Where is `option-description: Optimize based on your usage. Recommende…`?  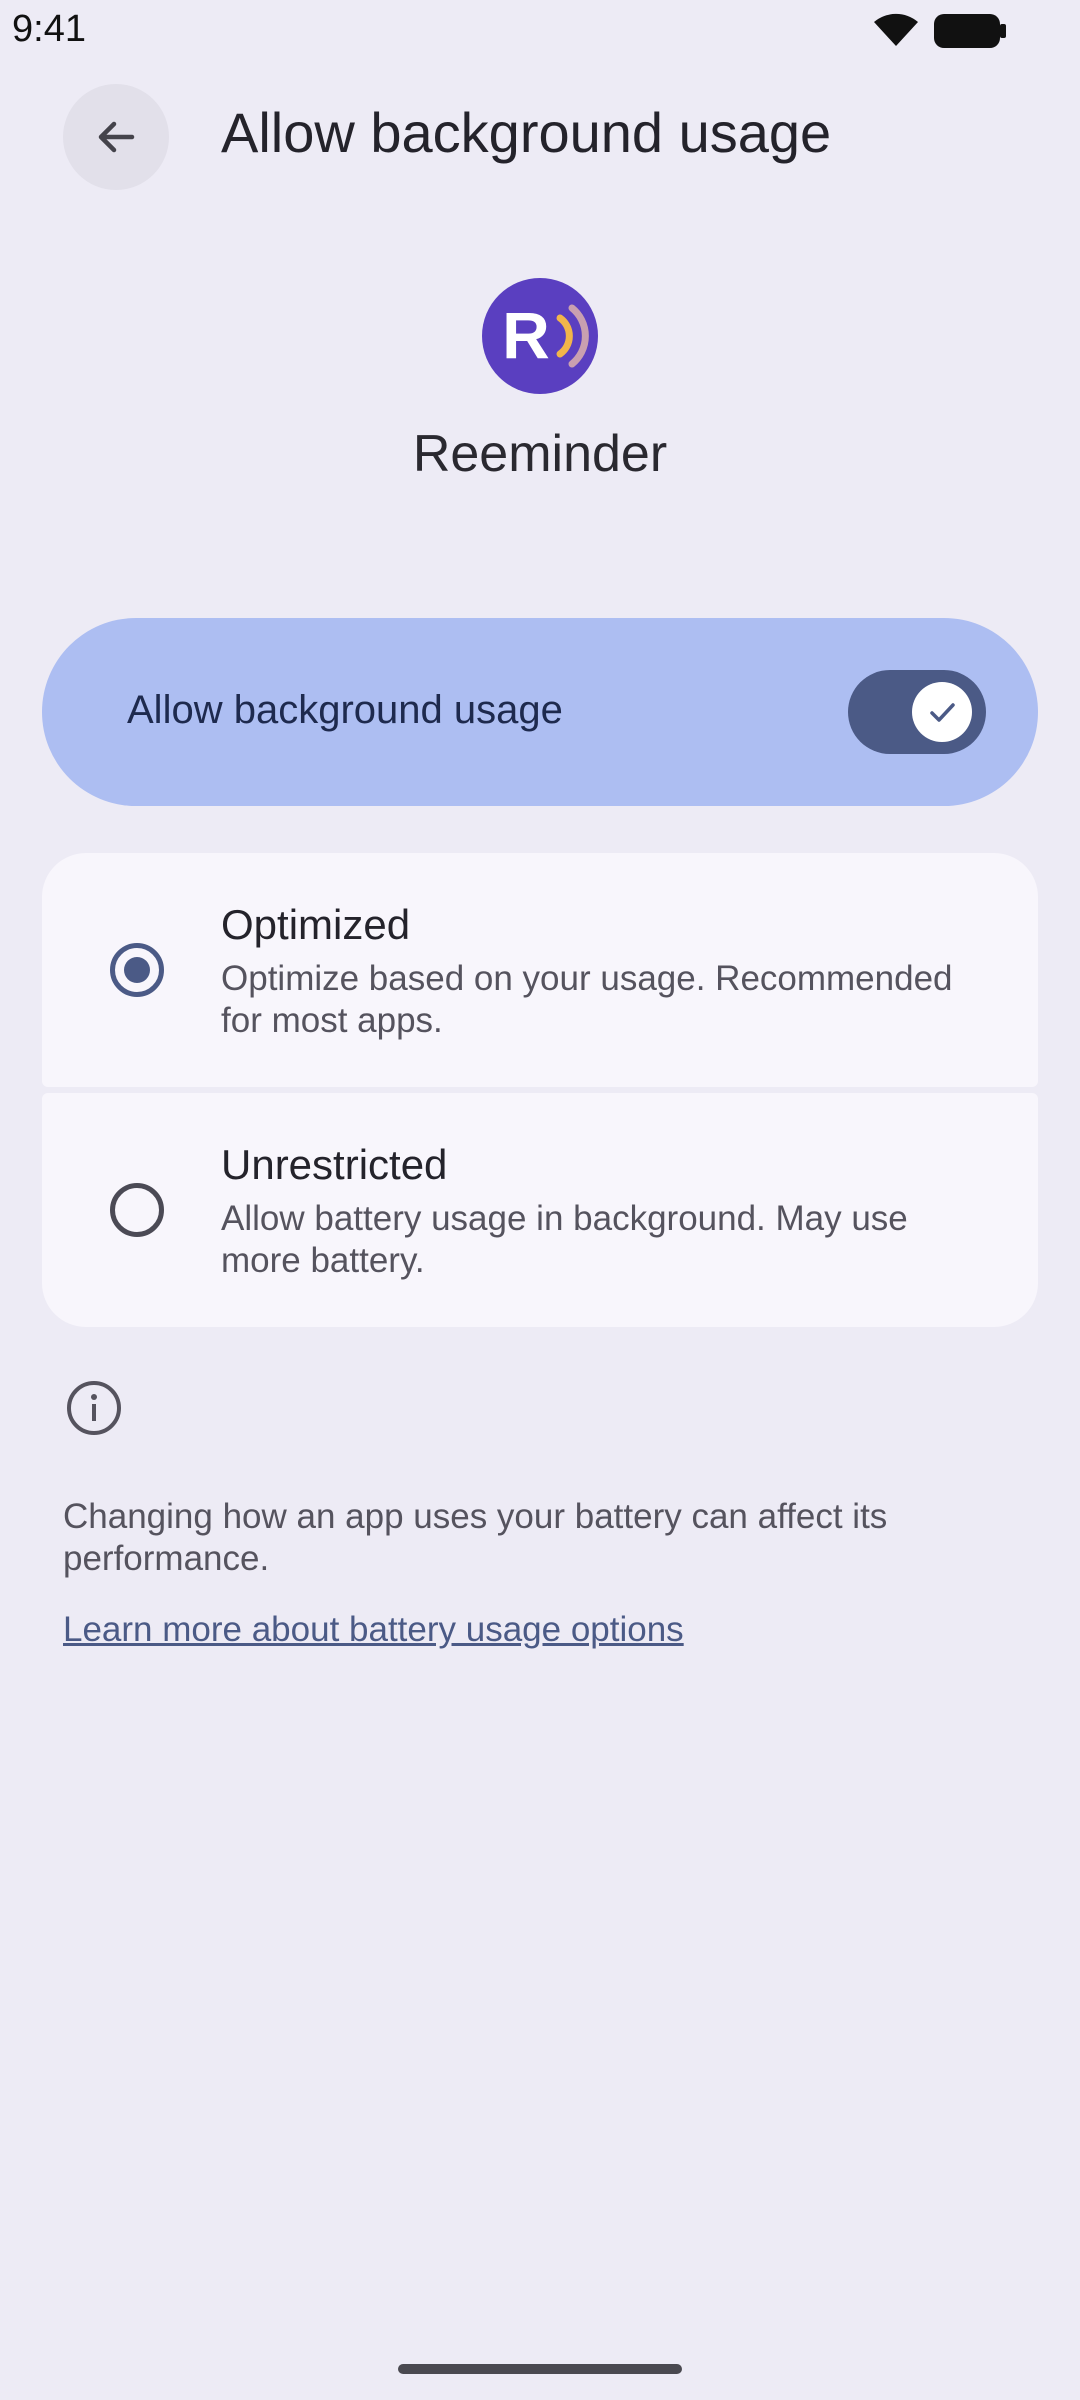 option-description: Optimize based on your usage. Recommende… is located at coordinates (587, 999).